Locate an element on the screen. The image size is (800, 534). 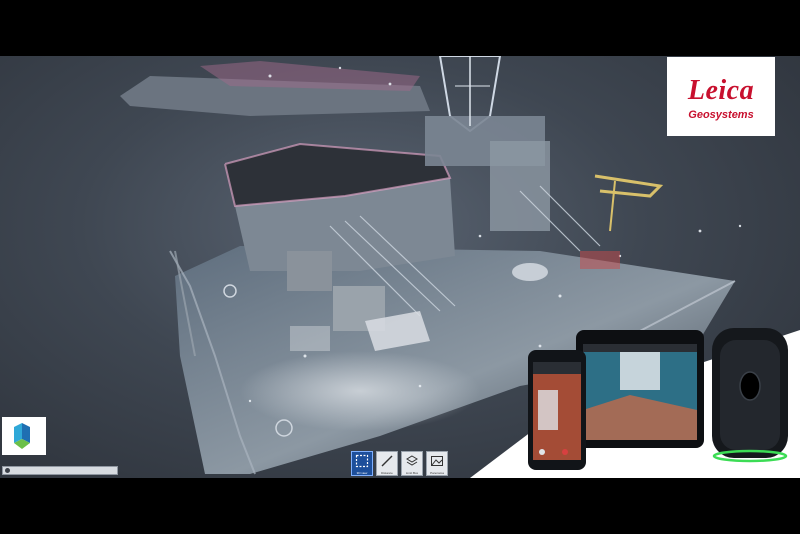
tablet-device is located at coordinates (640, 389).